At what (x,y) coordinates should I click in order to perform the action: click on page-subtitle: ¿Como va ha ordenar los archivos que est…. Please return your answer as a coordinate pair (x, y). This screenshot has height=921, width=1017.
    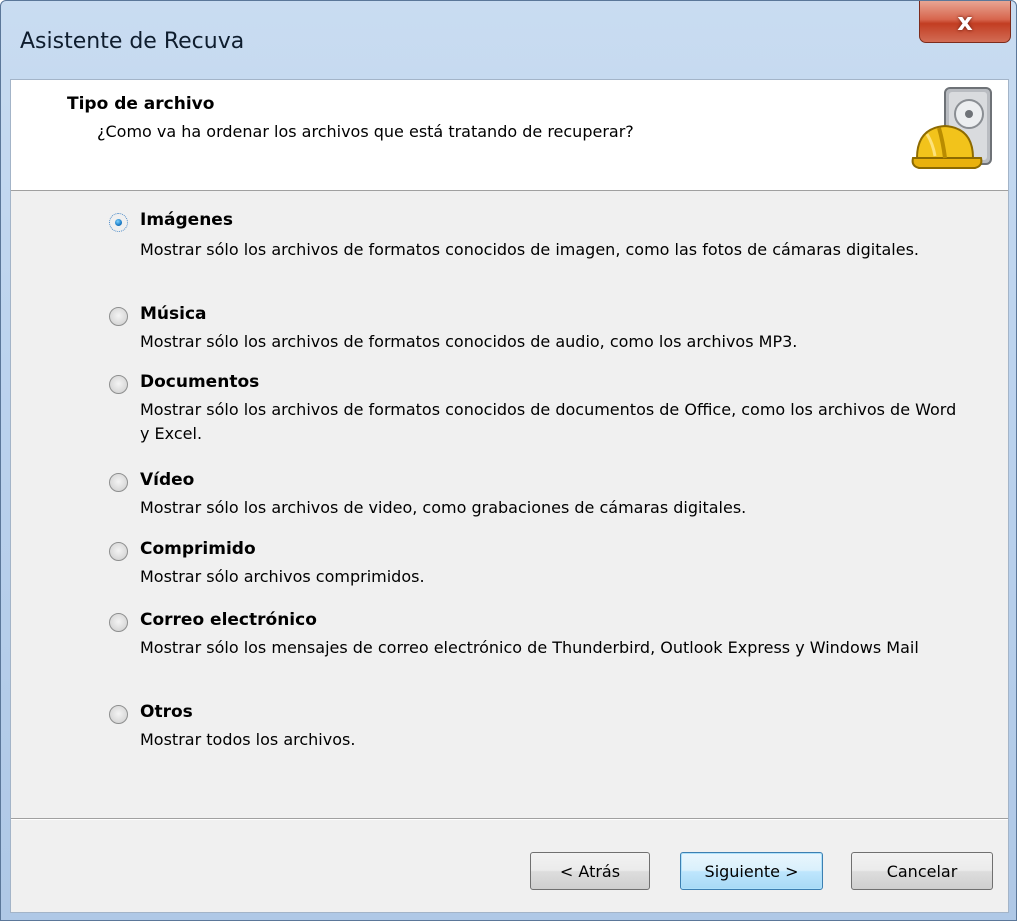
    Looking at the image, I should click on (365, 131).